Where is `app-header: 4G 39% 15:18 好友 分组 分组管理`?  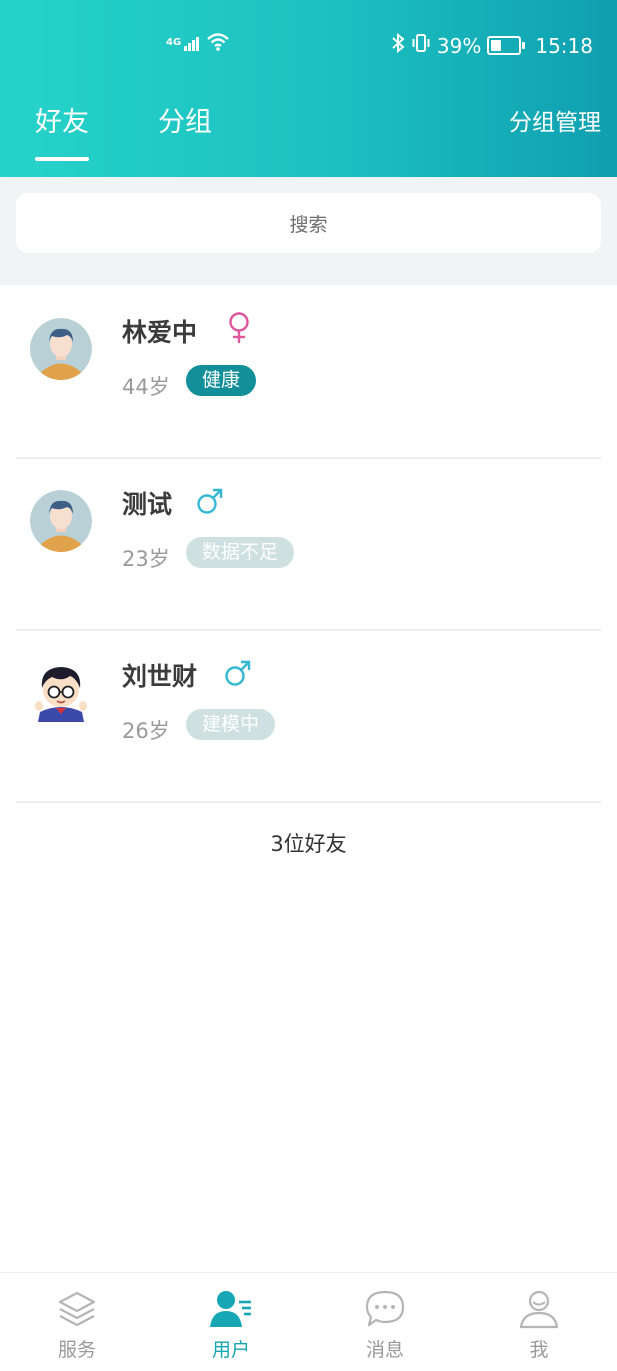
app-header: 4G 39% 15:18 好友 分组 分组管理 is located at coordinates (308, 88).